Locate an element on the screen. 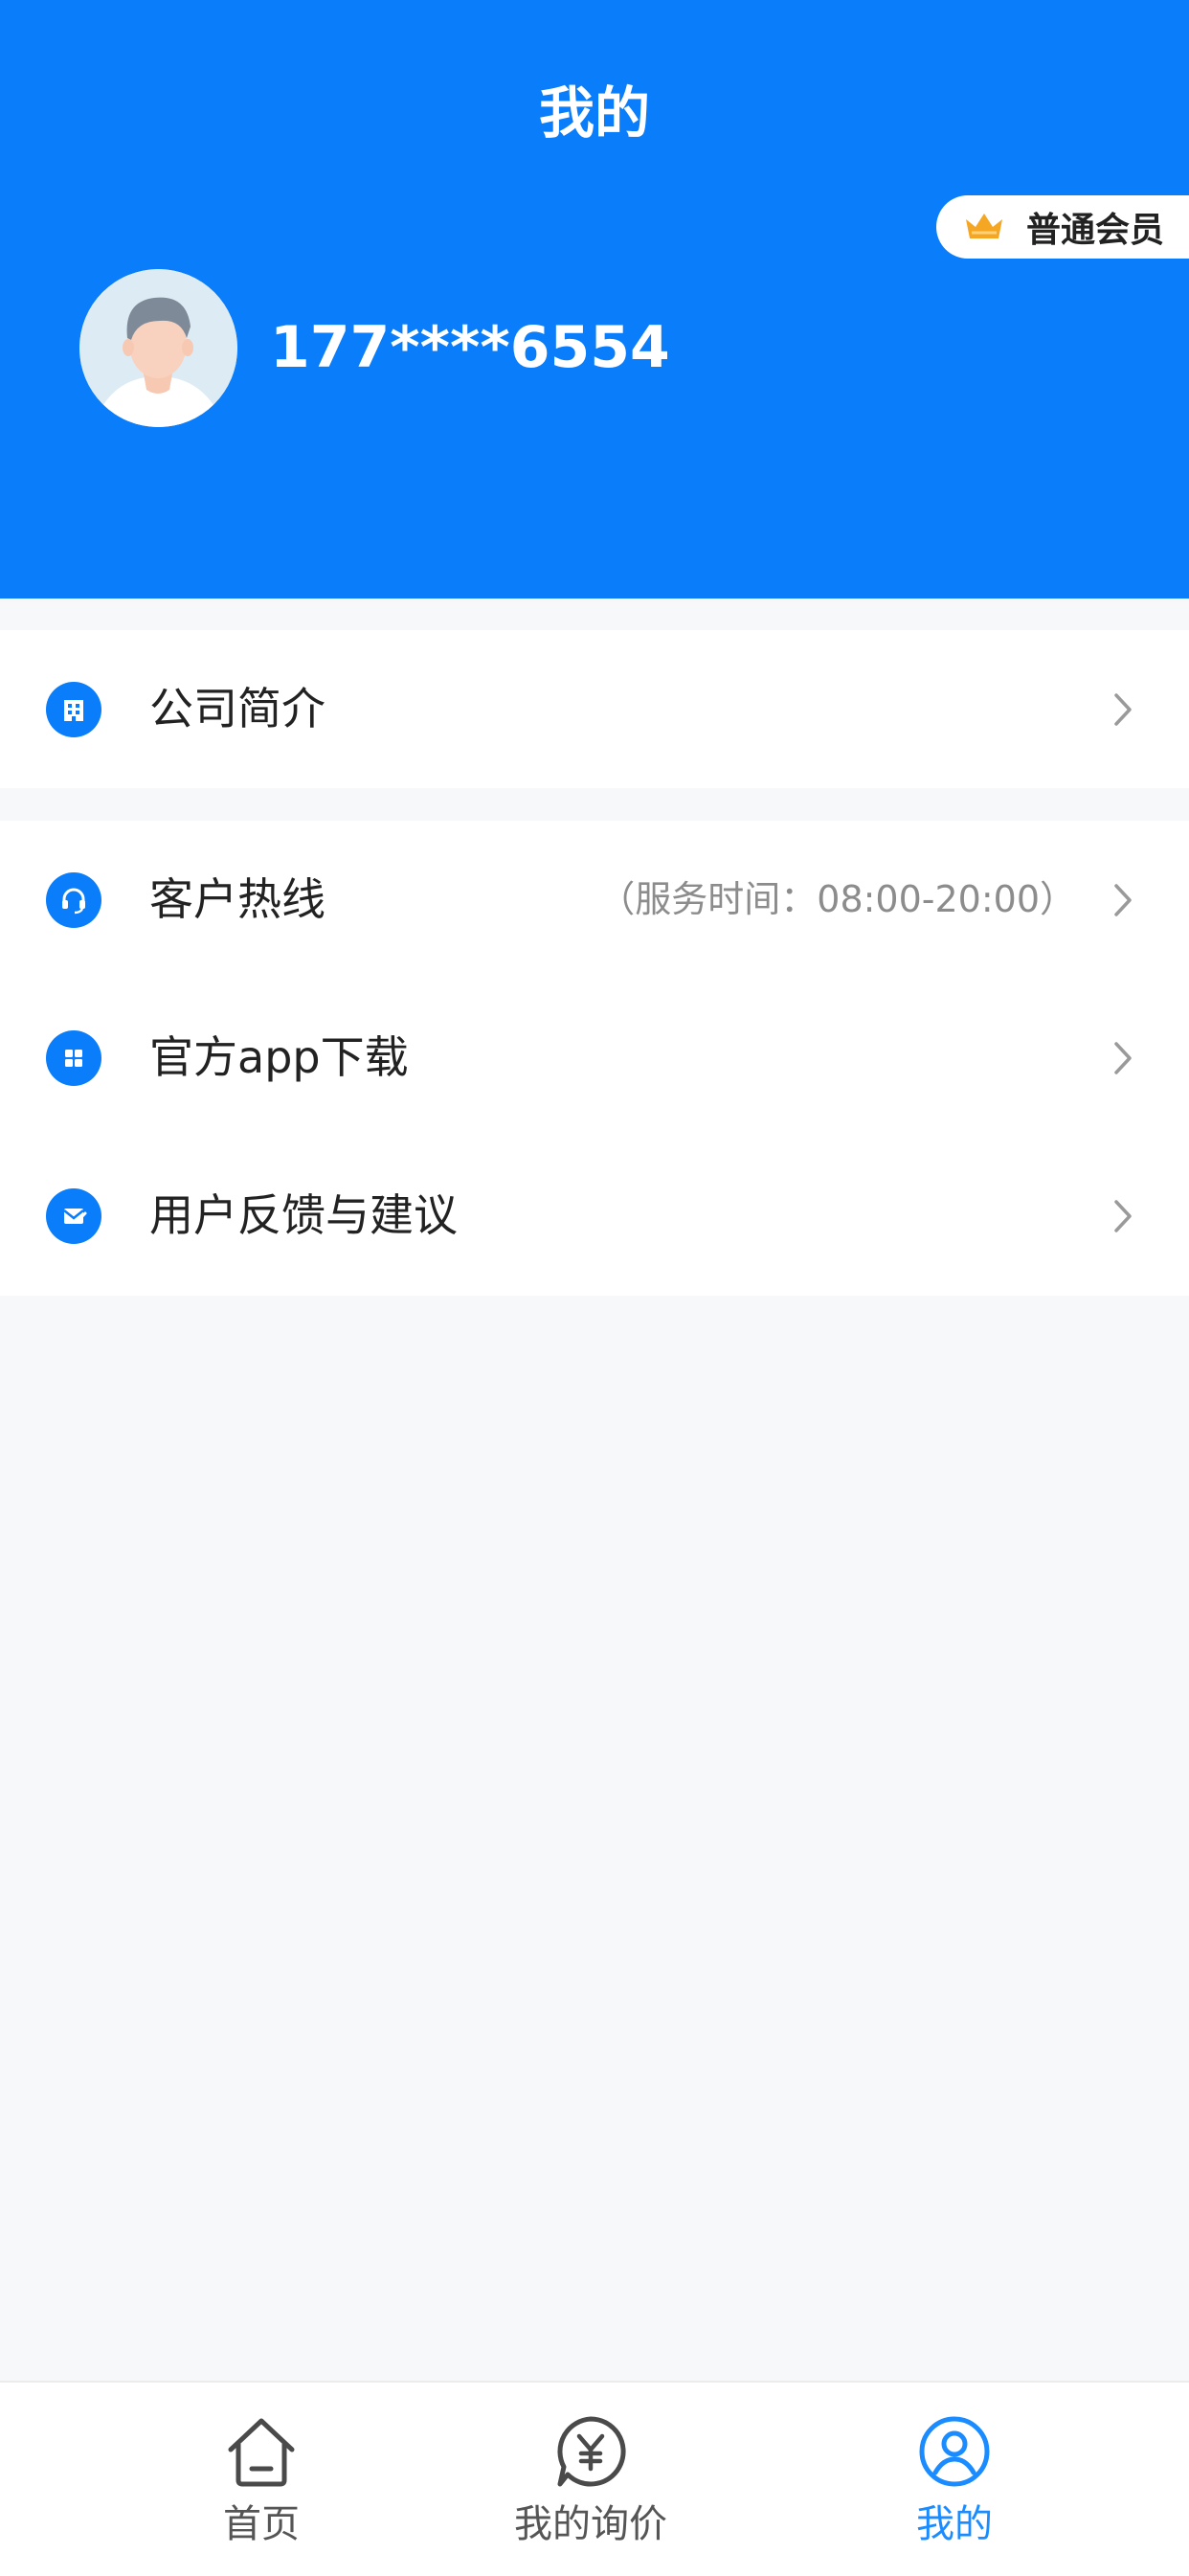  avatar is located at coordinates (158, 348).